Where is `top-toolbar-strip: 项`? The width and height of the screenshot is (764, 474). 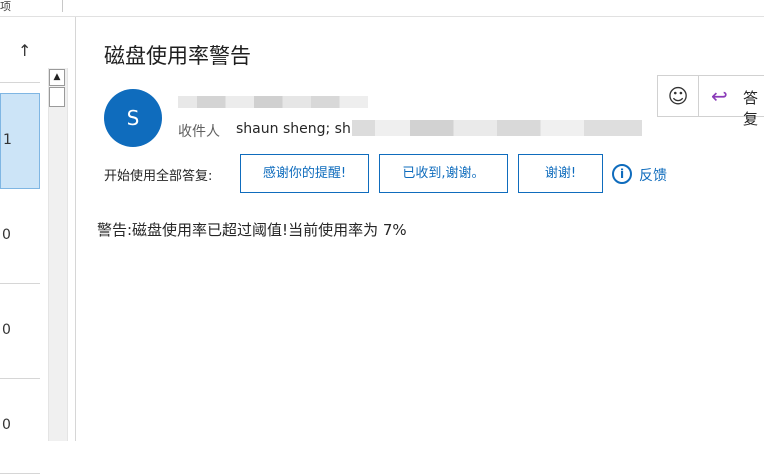
top-toolbar-strip: 项 is located at coordinates (382, 8).